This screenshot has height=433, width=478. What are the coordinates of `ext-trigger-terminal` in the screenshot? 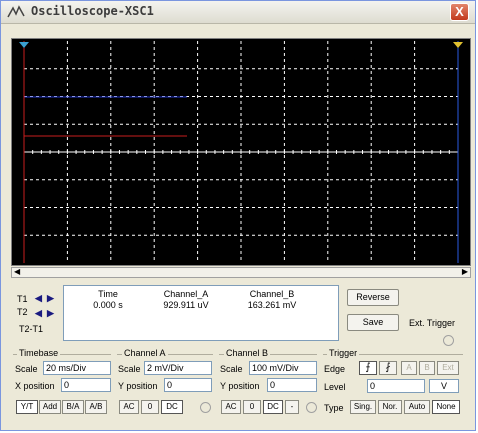 It's located at (448, 340).